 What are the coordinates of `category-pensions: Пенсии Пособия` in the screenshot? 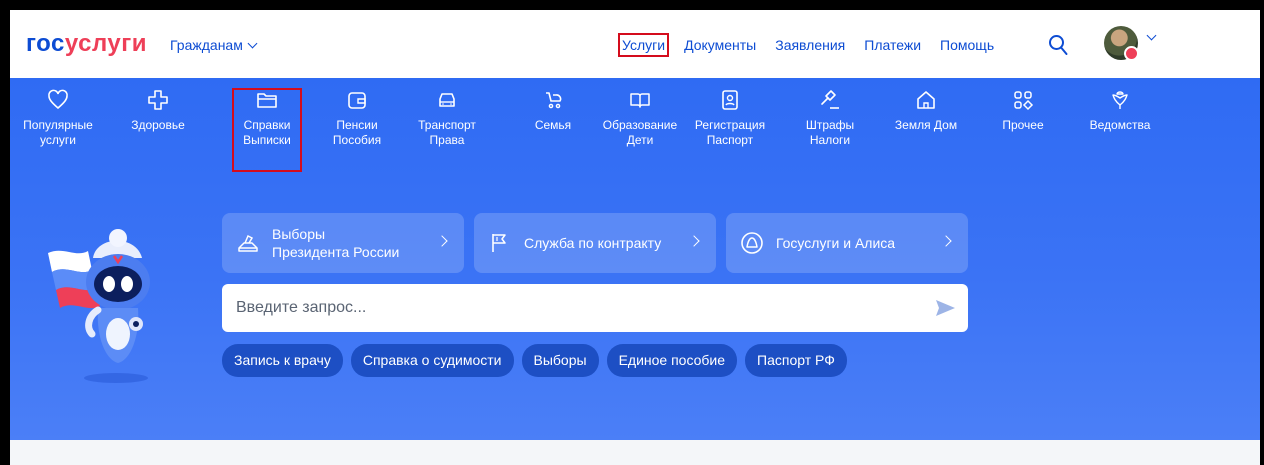 It's located at (357, 118).